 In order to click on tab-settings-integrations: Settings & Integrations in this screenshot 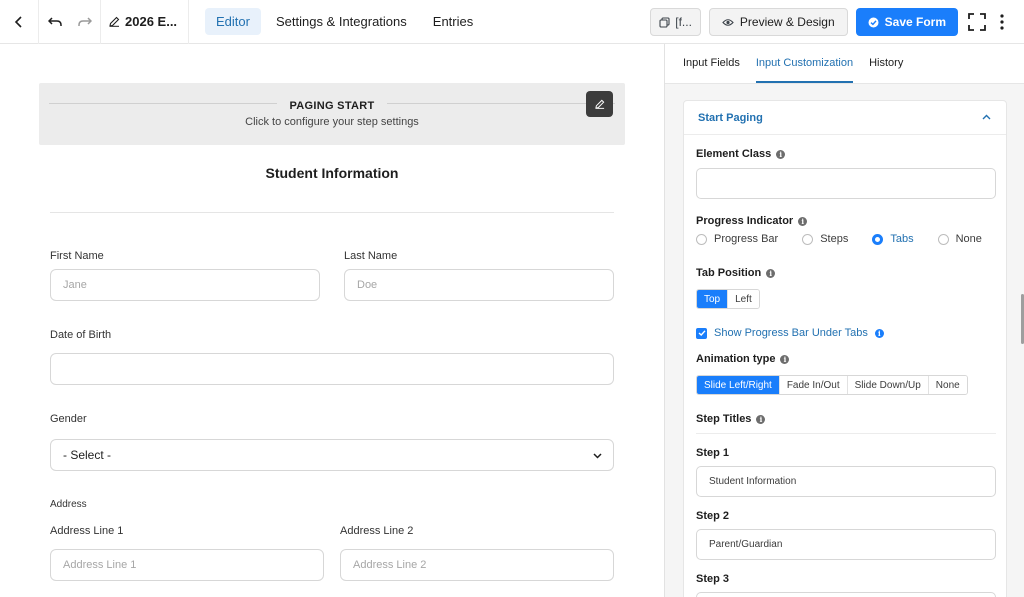, I will do `click(341, 21)`.